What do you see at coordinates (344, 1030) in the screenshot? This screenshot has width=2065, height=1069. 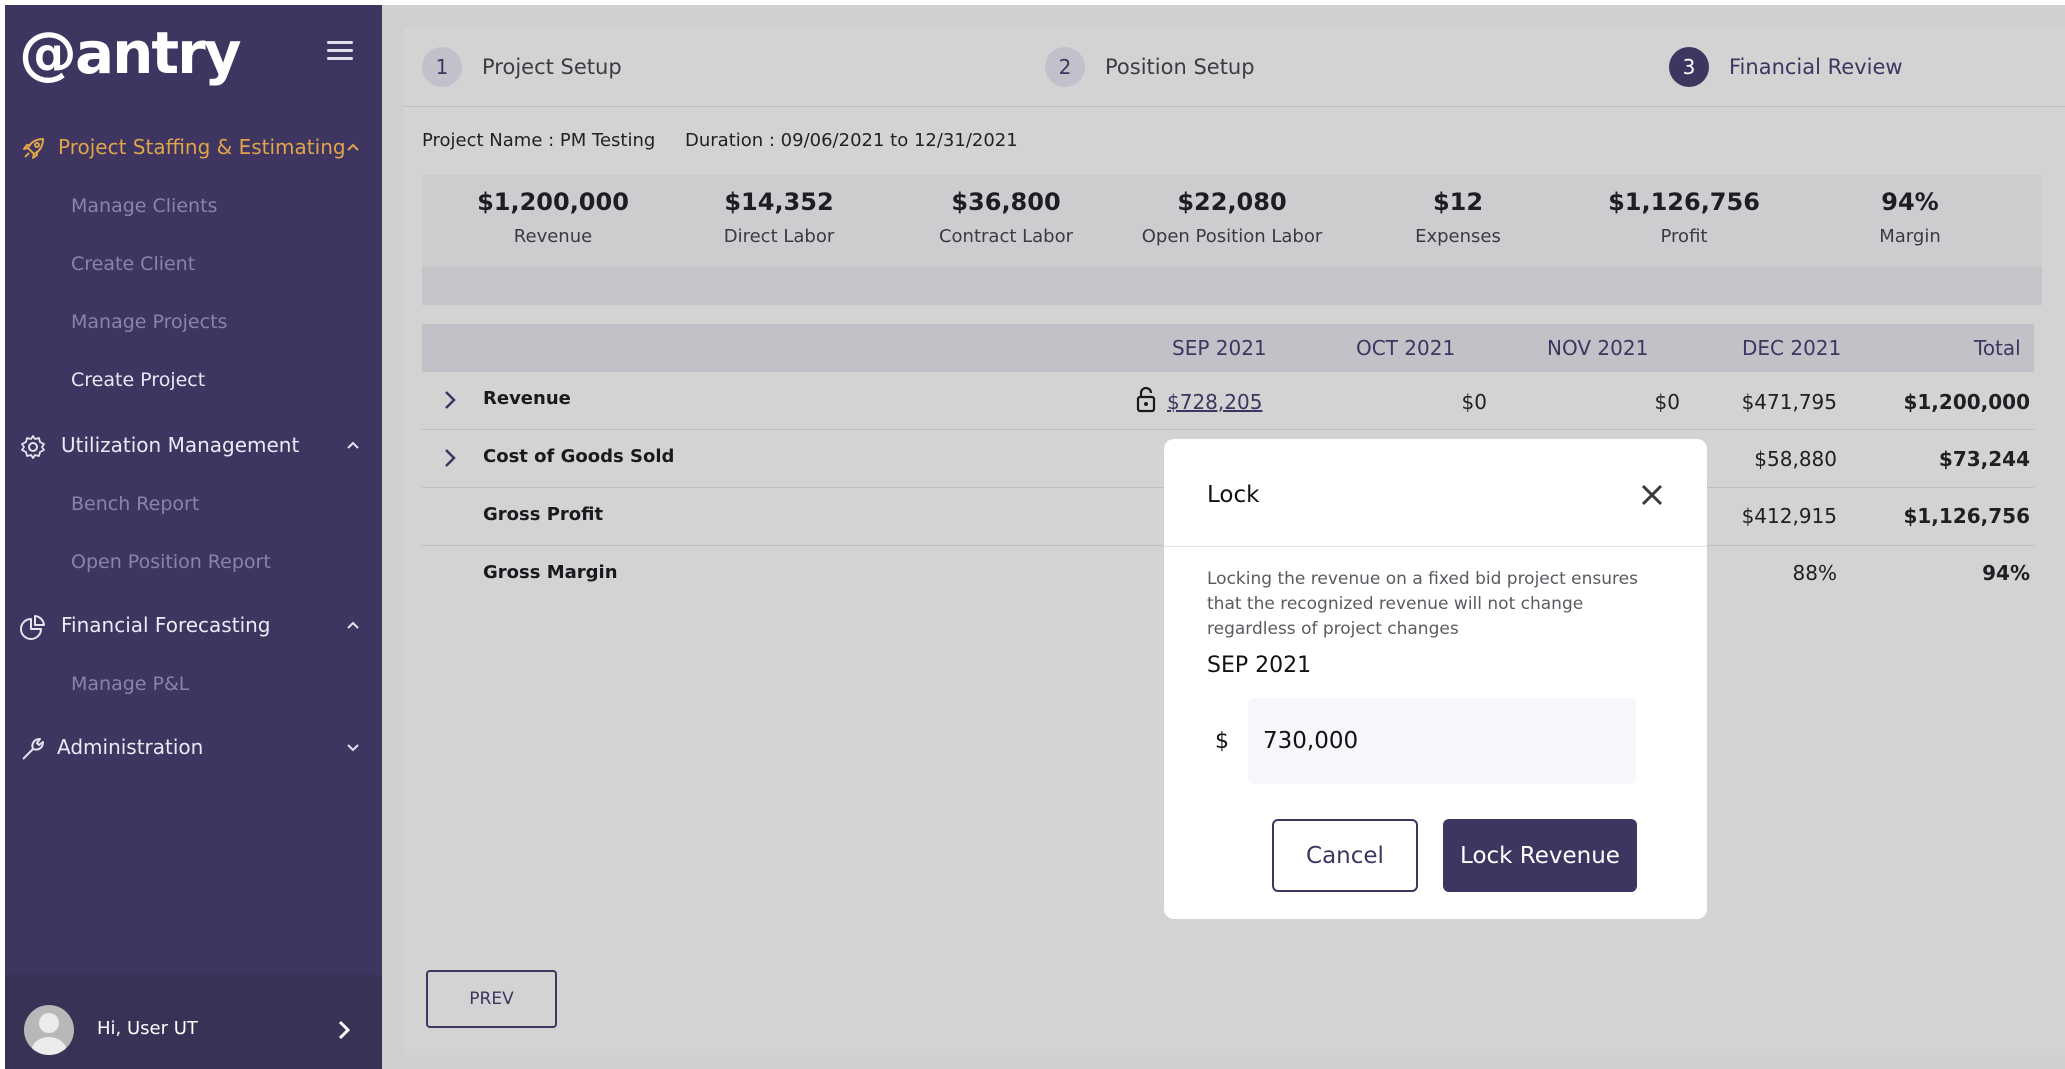 I see `chevron-right-icon` at bounding box center [344, 1030].